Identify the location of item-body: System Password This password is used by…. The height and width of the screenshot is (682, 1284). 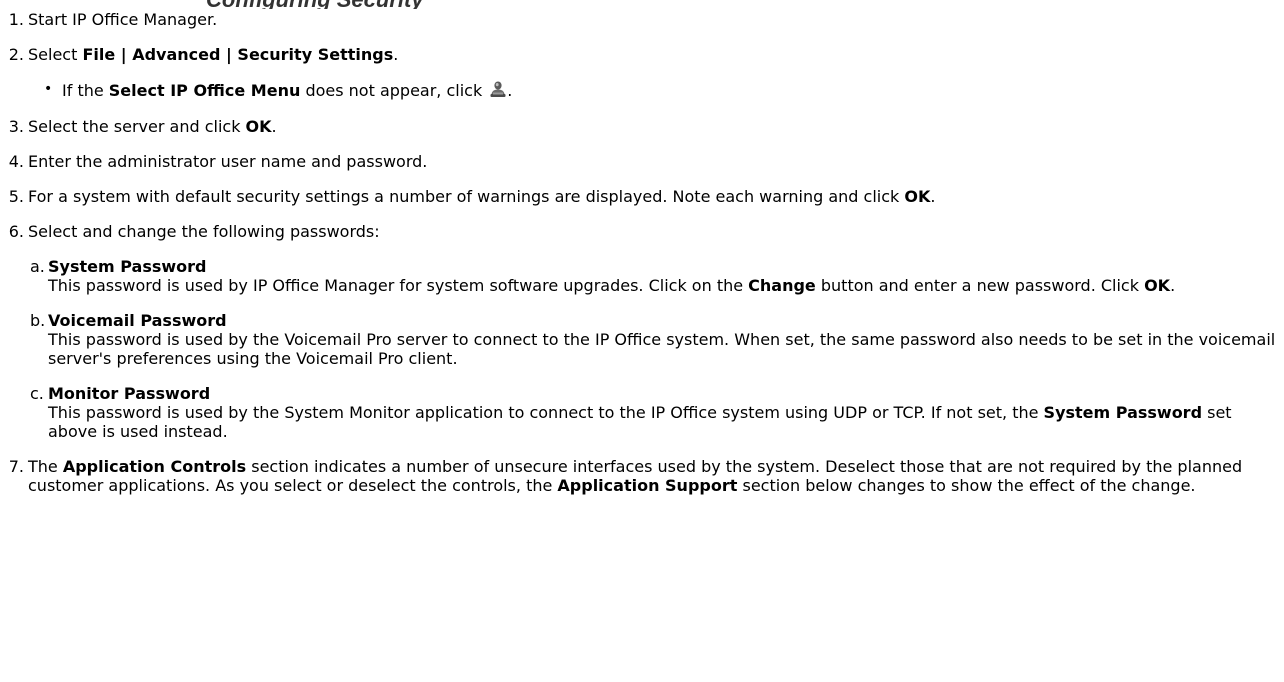
(666, 276).